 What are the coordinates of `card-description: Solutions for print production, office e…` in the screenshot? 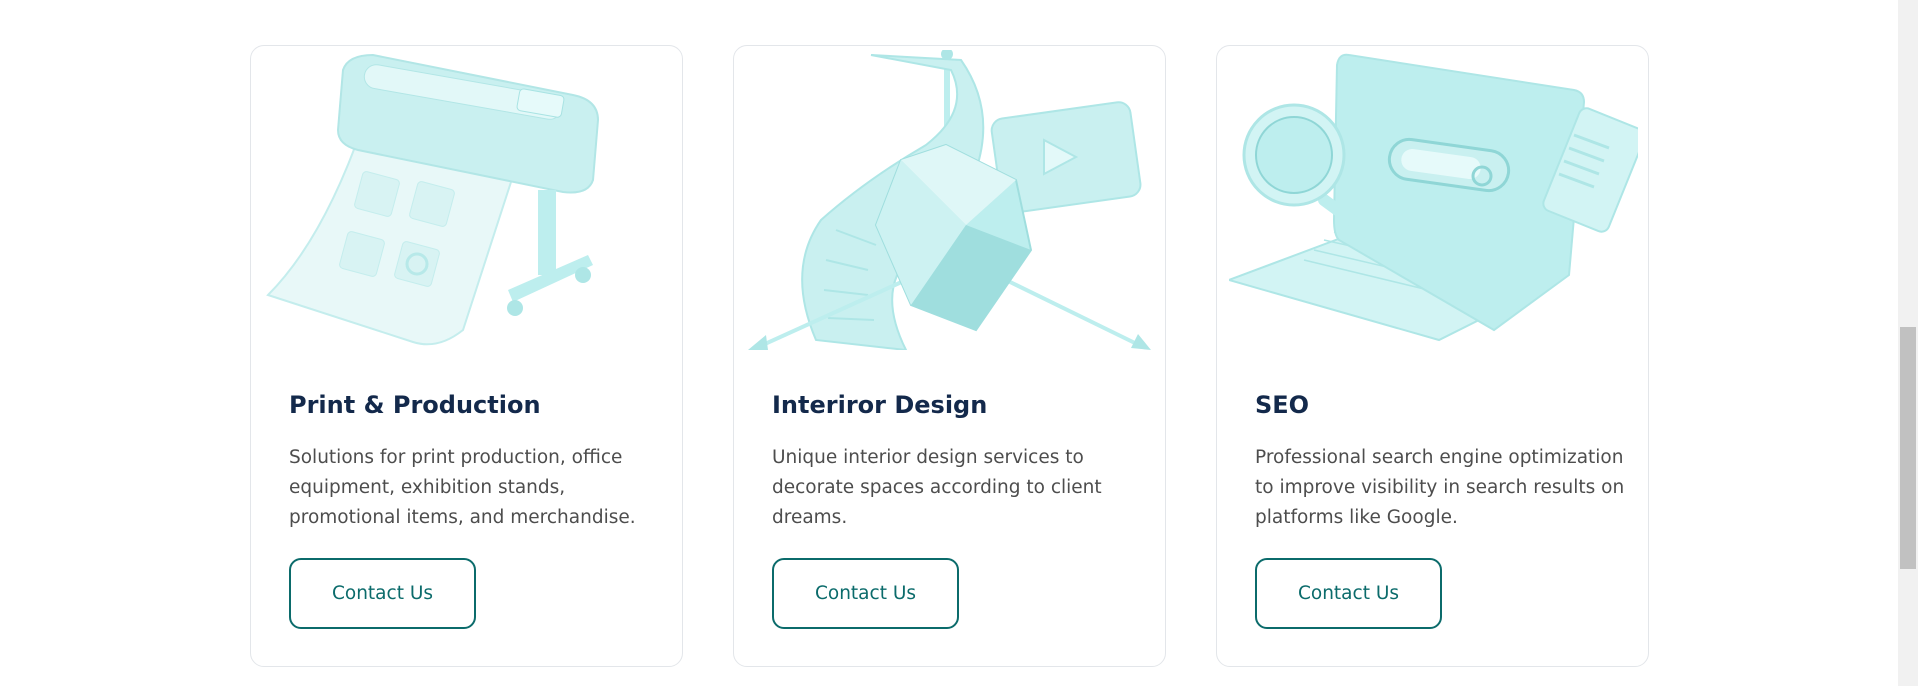 It's located at (462, 487).